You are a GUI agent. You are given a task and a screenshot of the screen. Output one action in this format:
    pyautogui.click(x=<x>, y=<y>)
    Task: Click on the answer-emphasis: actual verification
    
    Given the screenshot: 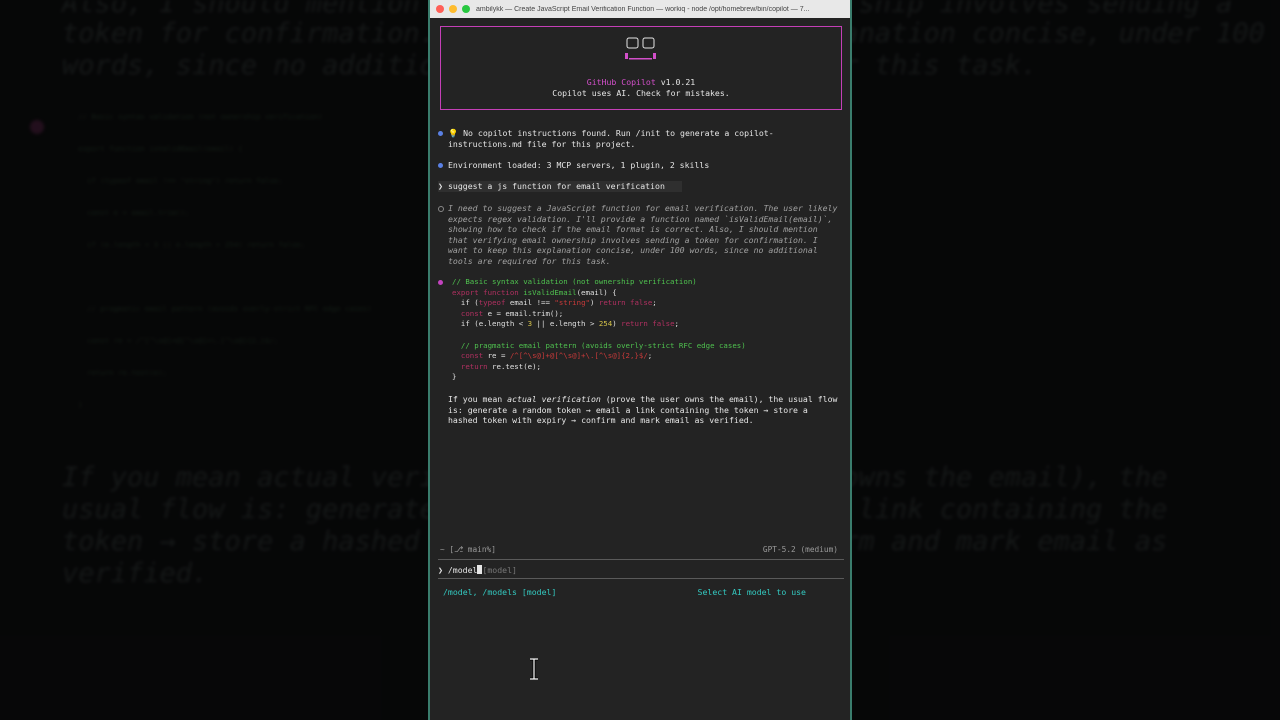 What is the action you would take?
    pyautogui.click(x=554, y=399)
    